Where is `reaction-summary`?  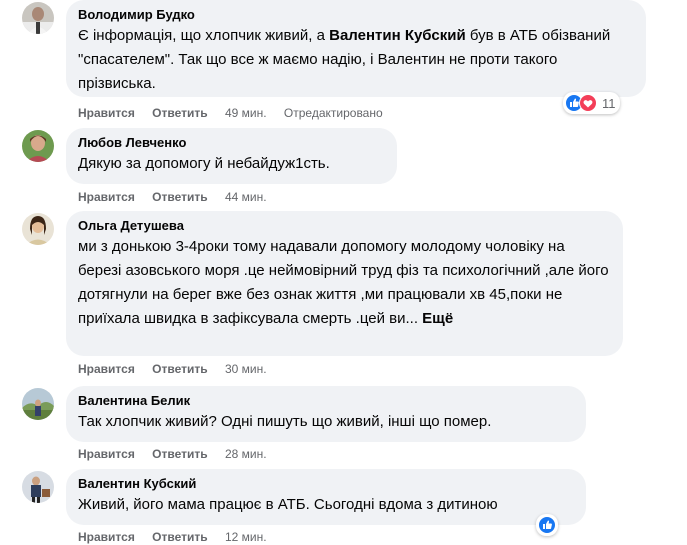 reaction-summary is located at coordinates (547, 525).